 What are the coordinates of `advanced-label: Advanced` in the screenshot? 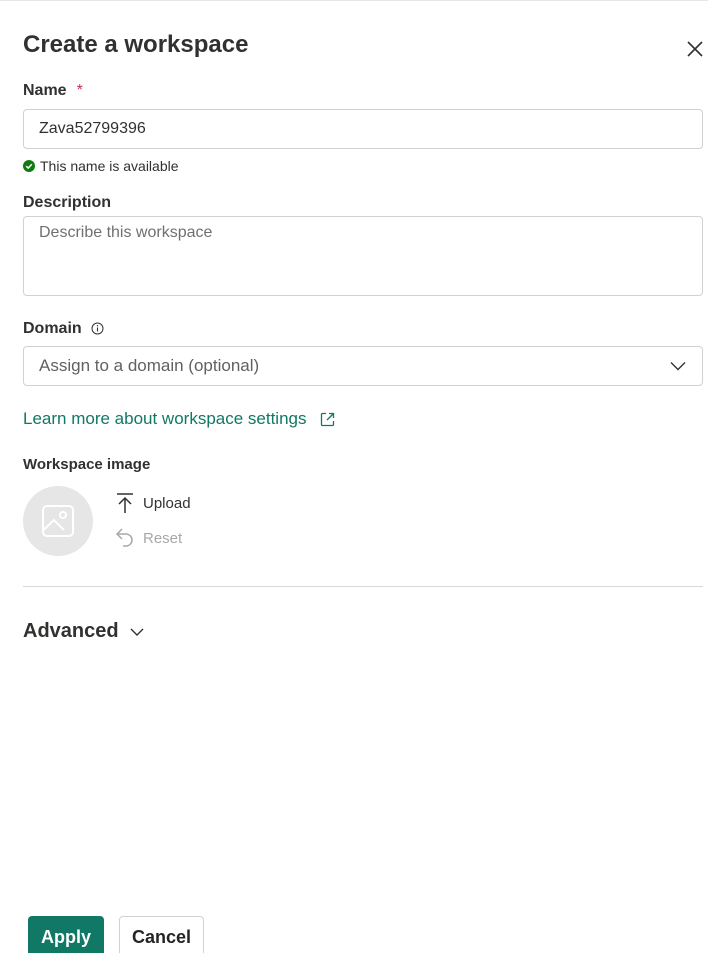 It's located at (71, 631).